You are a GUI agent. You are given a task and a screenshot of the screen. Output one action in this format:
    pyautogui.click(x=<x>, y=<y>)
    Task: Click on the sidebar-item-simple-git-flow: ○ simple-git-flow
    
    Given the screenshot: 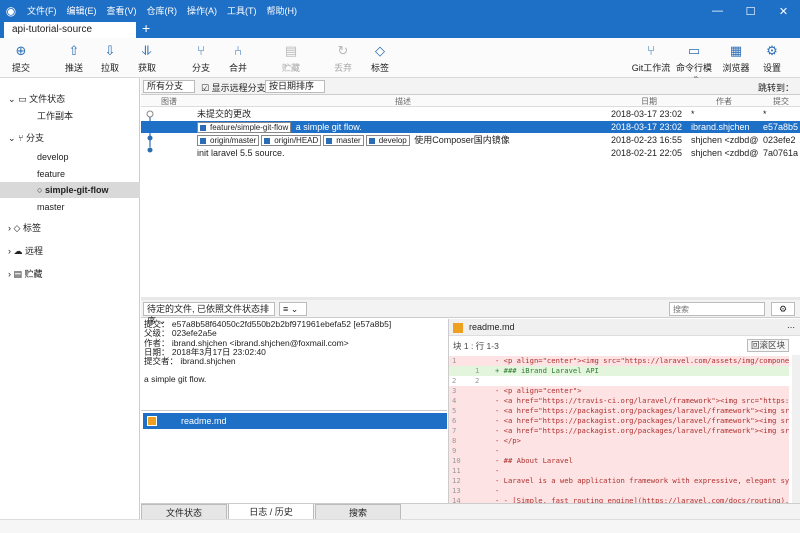 What is the action you would take?
    pyautogui.click(x=70, y=190)
    